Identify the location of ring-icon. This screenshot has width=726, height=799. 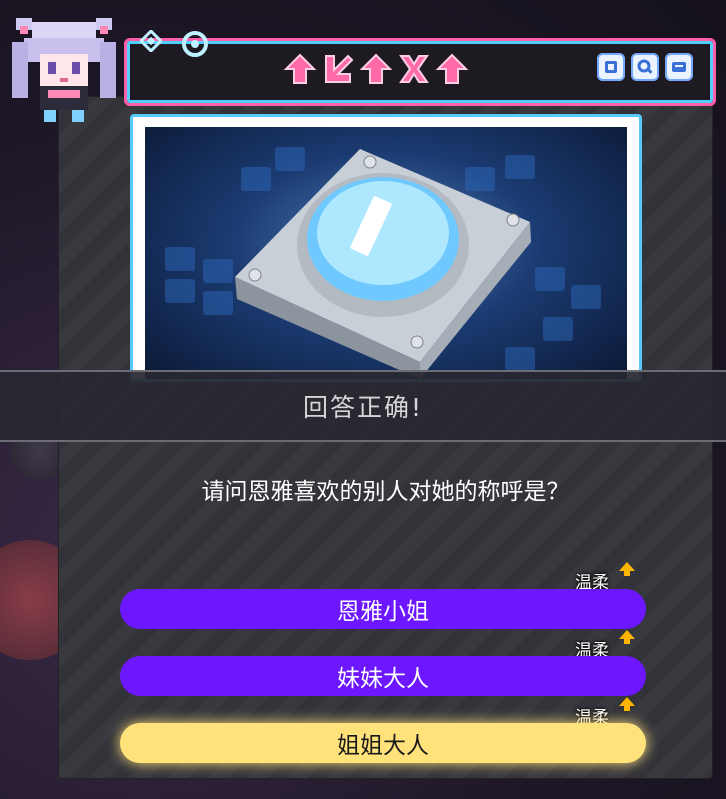
(195, 44).